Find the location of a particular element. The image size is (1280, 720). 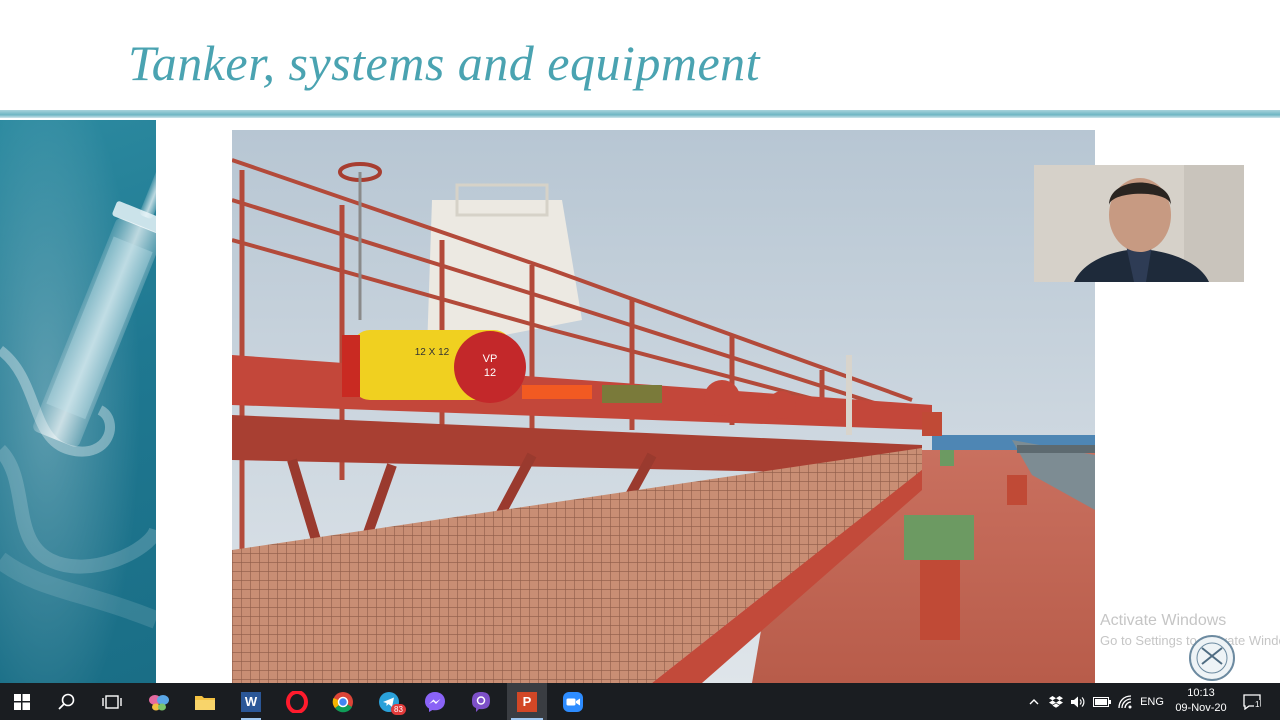

taskbar-powerpoint: P is located at coordinates (527, 701).